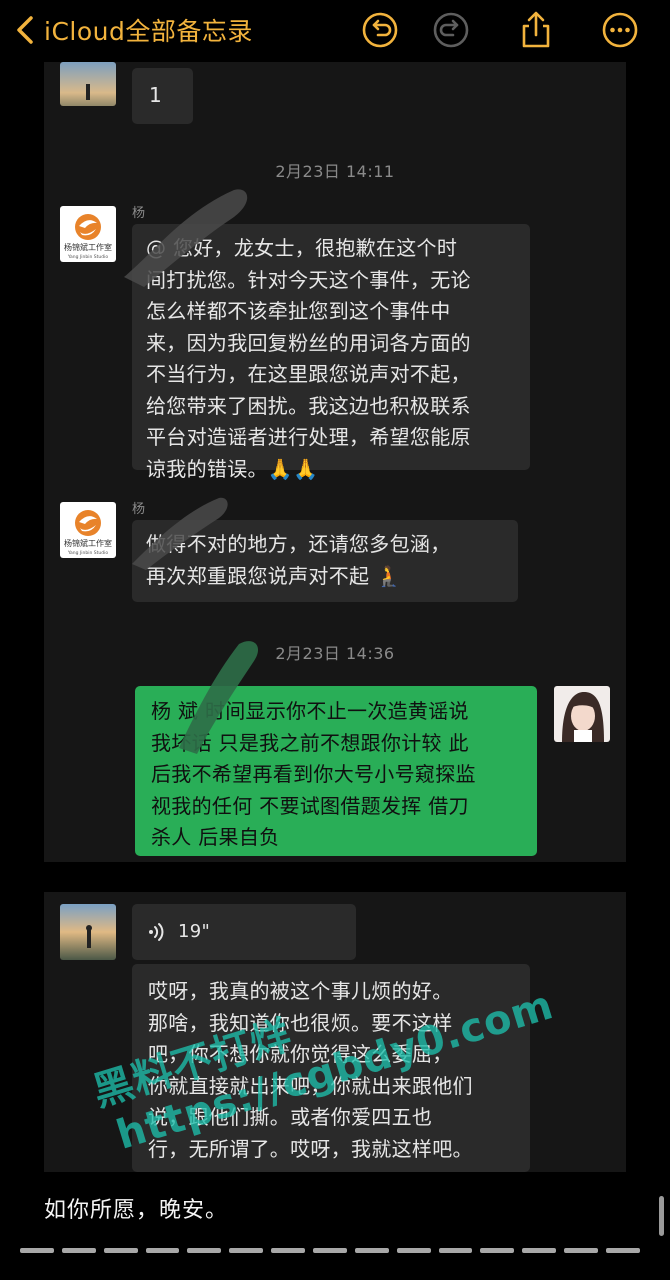  I want to click on message-line: 做得不对的地方，还请您多包涵，, so click(298, 544).